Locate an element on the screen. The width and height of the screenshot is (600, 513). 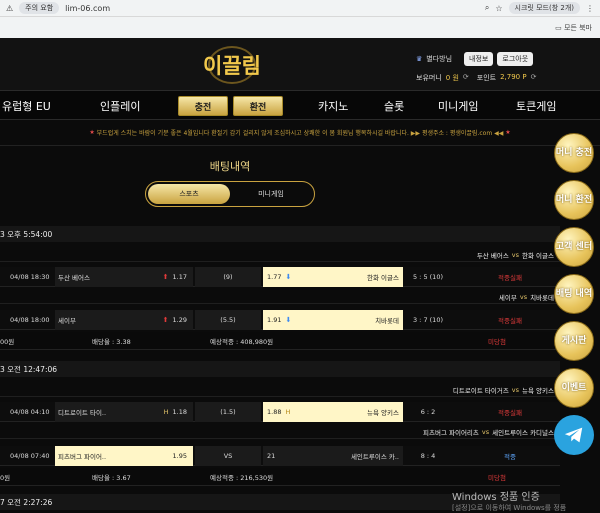
expected-win: 예상적중 : 216,530원 is located at coordinates (242, 478).